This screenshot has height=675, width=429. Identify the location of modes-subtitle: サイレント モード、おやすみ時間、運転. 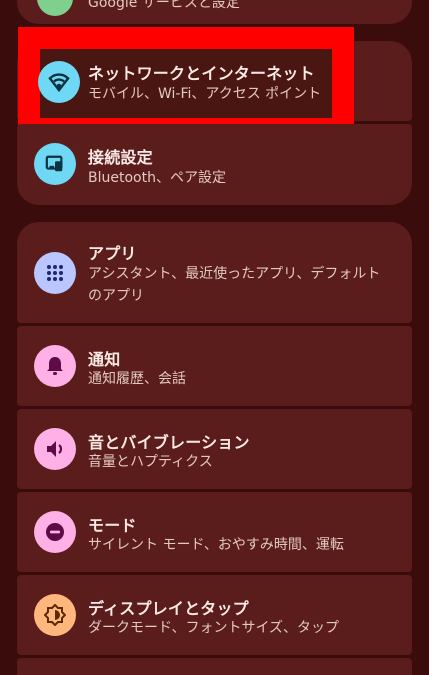
(216, 545).